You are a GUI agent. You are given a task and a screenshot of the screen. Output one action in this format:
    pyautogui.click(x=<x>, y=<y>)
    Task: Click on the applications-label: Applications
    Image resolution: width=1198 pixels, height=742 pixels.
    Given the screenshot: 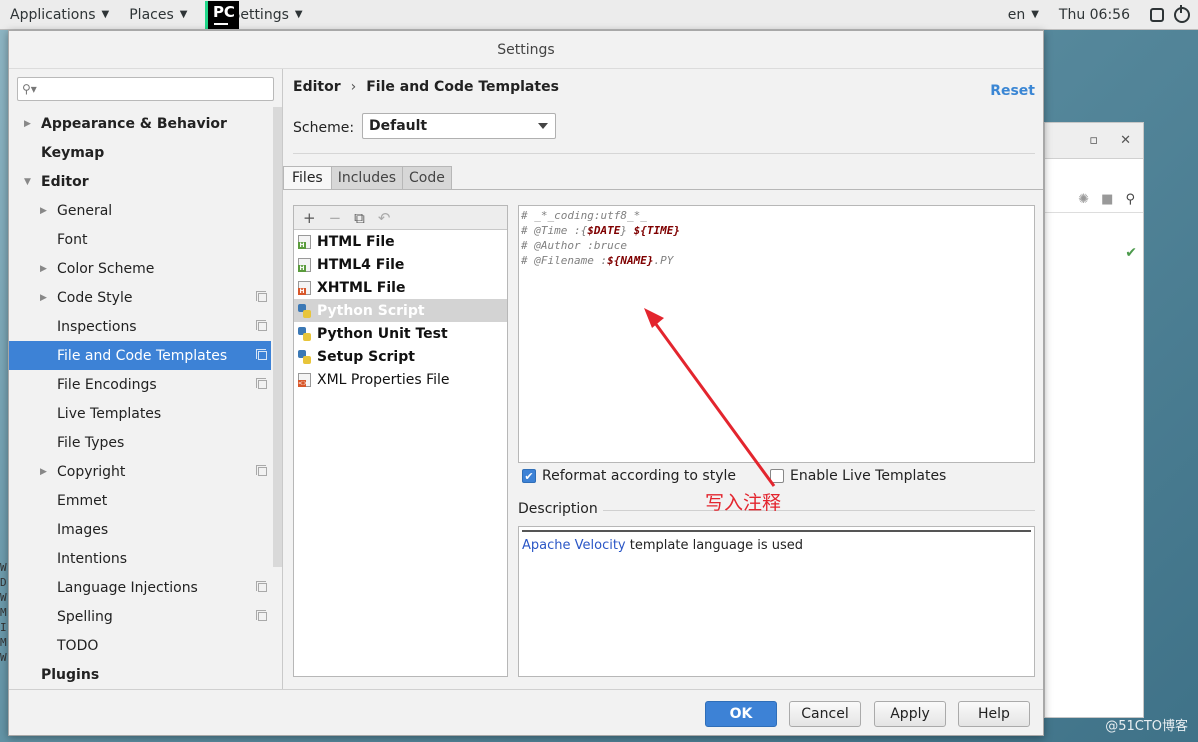 What is the action you would take?
    pyautogui.click(x=53, y=14)
    